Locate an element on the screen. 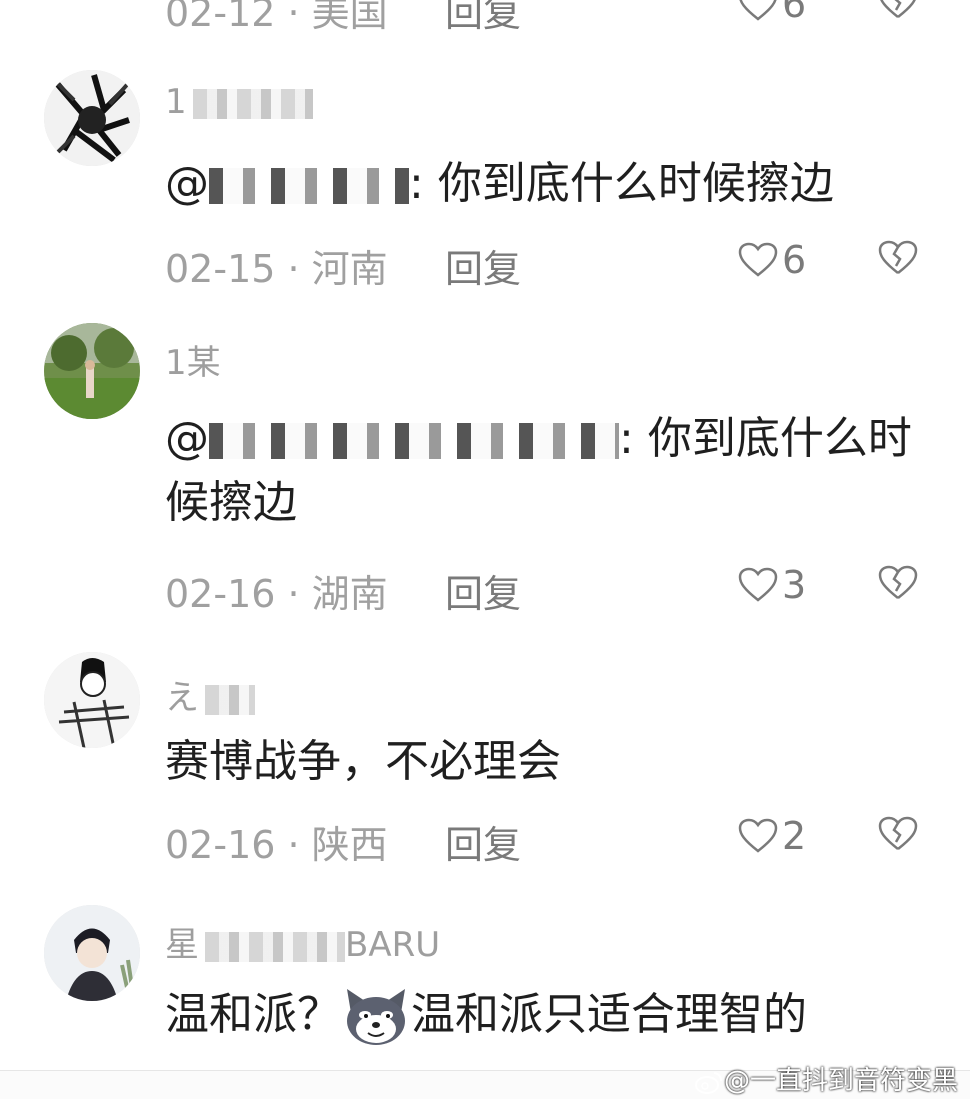 The image size is (970, 1099). username: 星 BARU is located at coordinates (302, 941).